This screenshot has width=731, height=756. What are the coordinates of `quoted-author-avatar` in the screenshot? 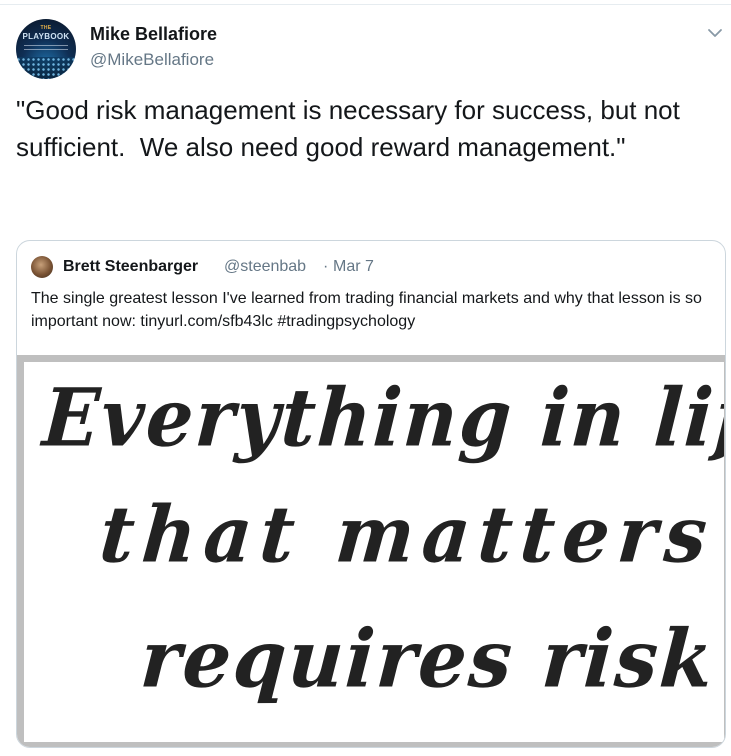 It's located at (42, 267).